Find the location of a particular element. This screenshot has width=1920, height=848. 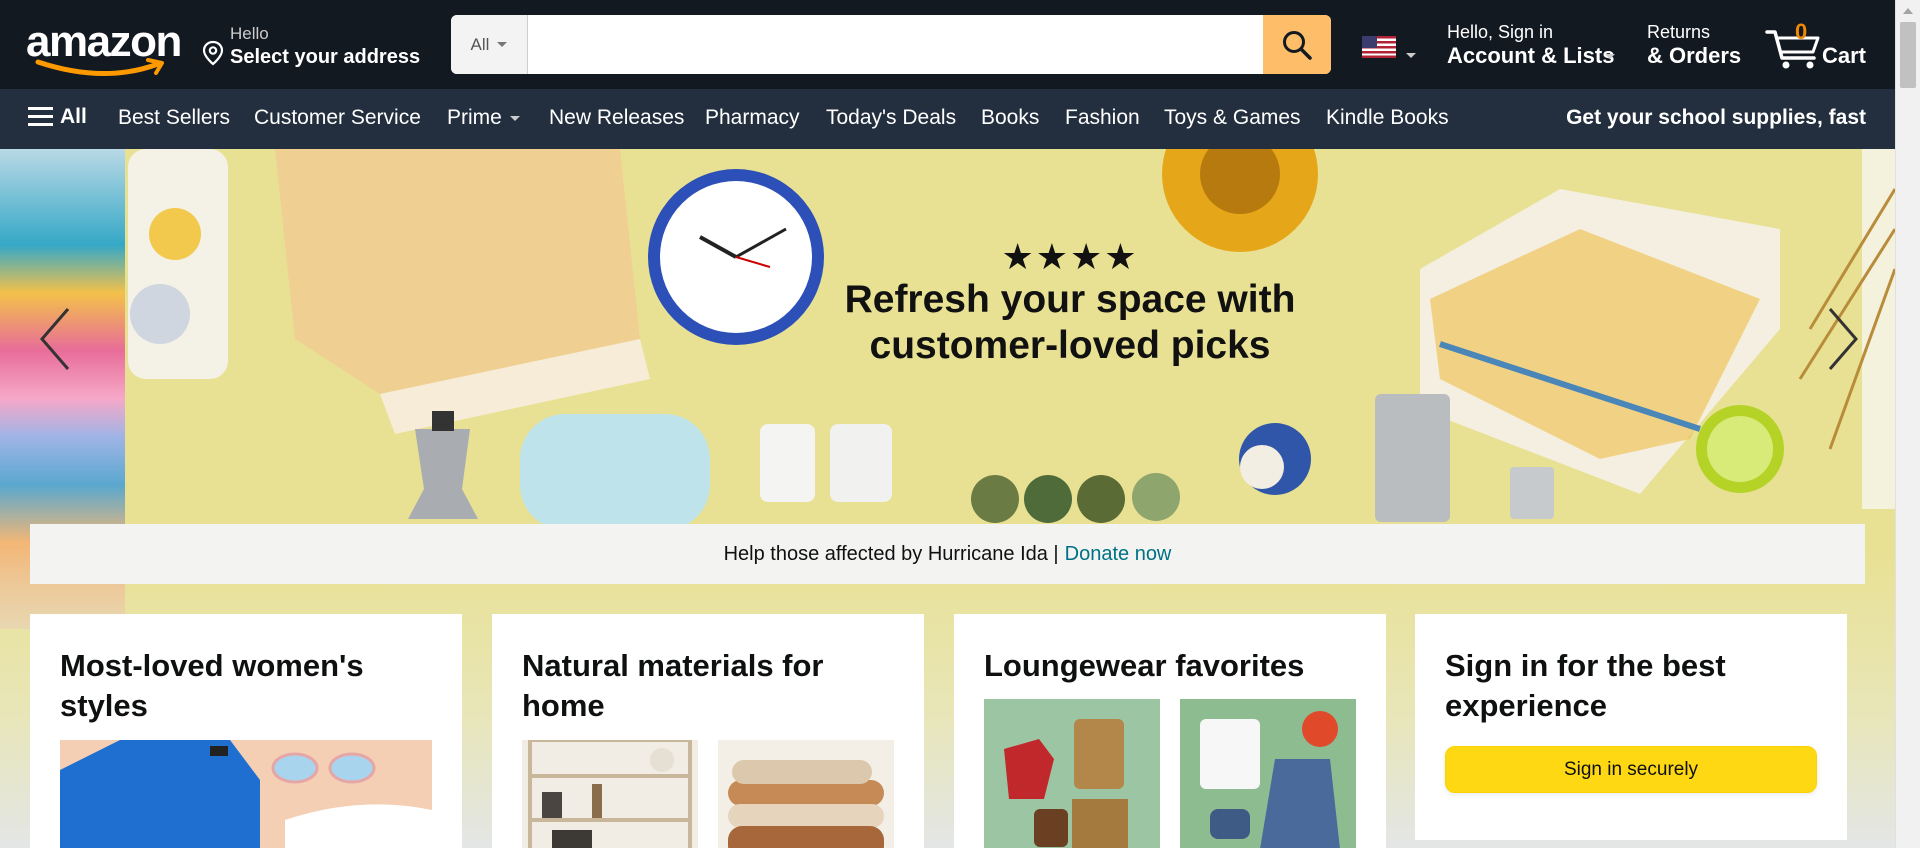

search-icon is located at coordinates (1297, 45).